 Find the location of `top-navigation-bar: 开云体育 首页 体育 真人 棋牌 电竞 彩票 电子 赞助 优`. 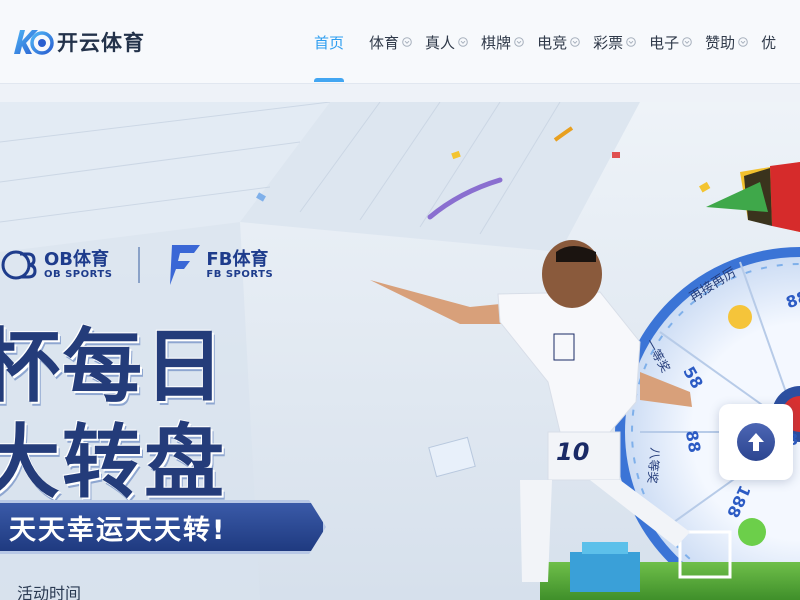

top-navigation-bar: 开云体育 首页 体育 真人 棋牌 电竞 彩票 电子 赞助 优 is located at coordinates (400, 42).